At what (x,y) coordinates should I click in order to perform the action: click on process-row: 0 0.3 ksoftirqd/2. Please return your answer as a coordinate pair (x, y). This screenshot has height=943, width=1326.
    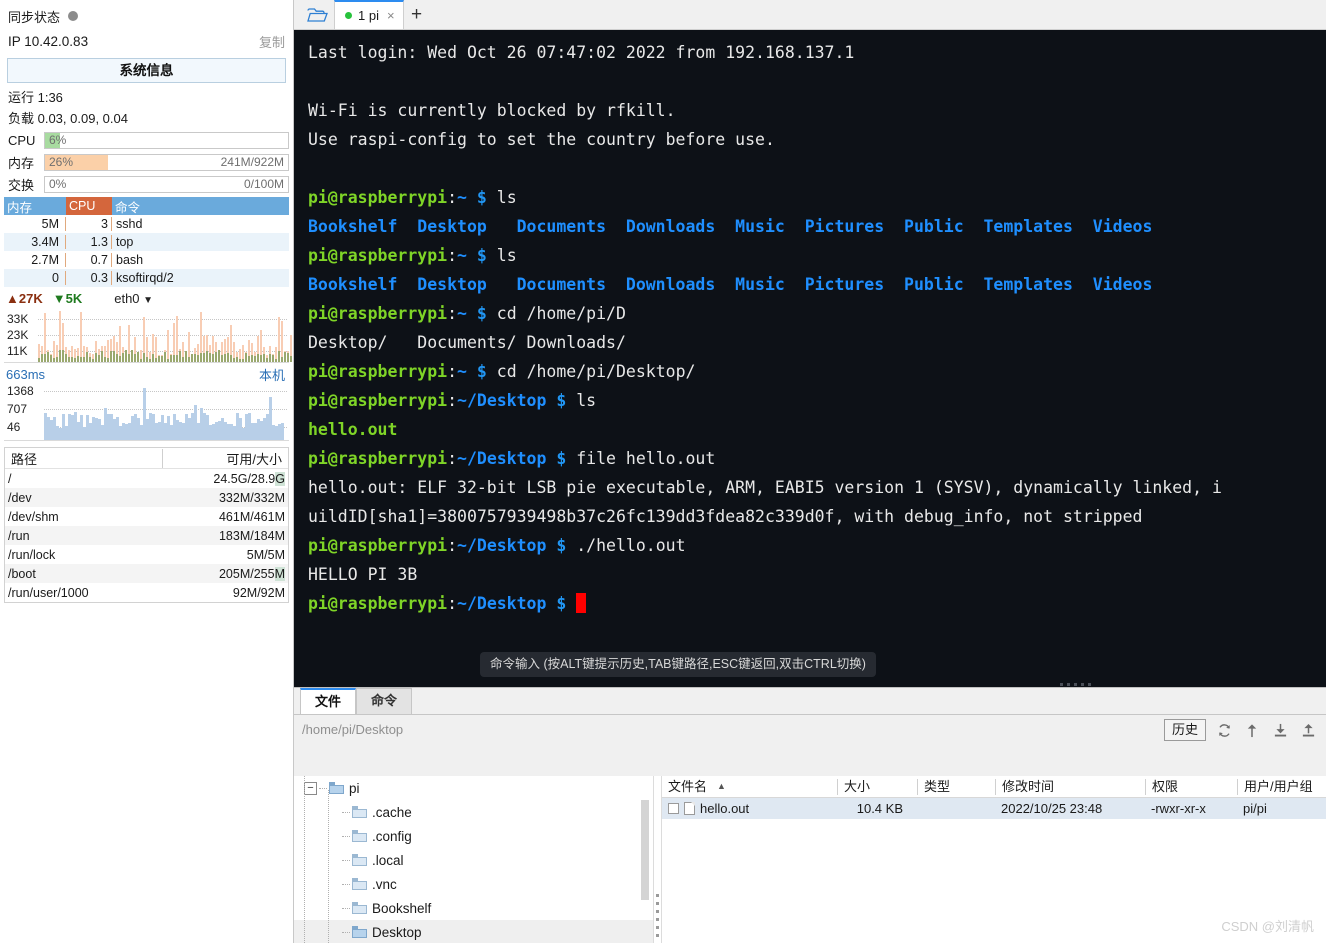
    Looking at the image, I should click on (146, 278).